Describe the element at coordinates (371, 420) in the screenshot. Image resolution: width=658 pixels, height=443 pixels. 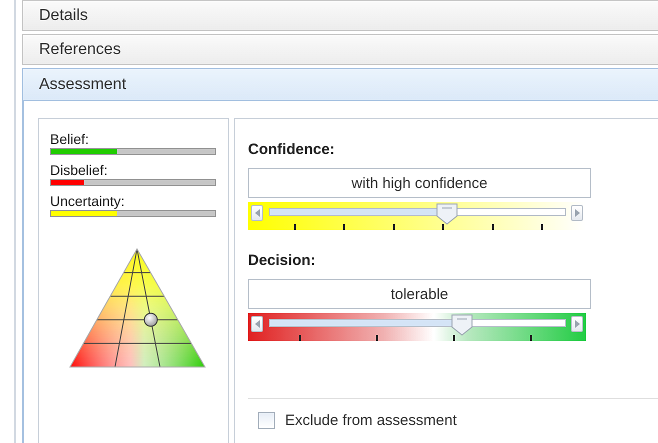
I see `checkbox-label: Exclude from assessment` at that location.